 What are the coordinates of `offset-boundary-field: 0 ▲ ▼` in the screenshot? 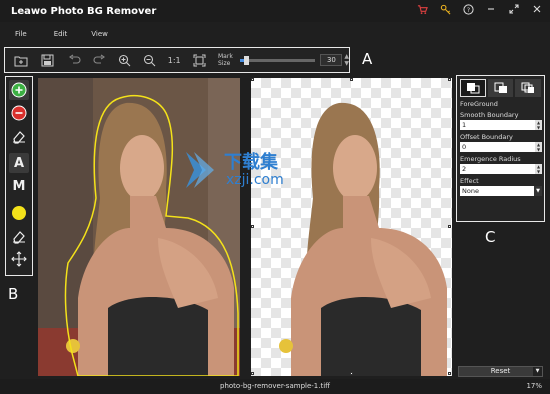 It's located at (501, 147).